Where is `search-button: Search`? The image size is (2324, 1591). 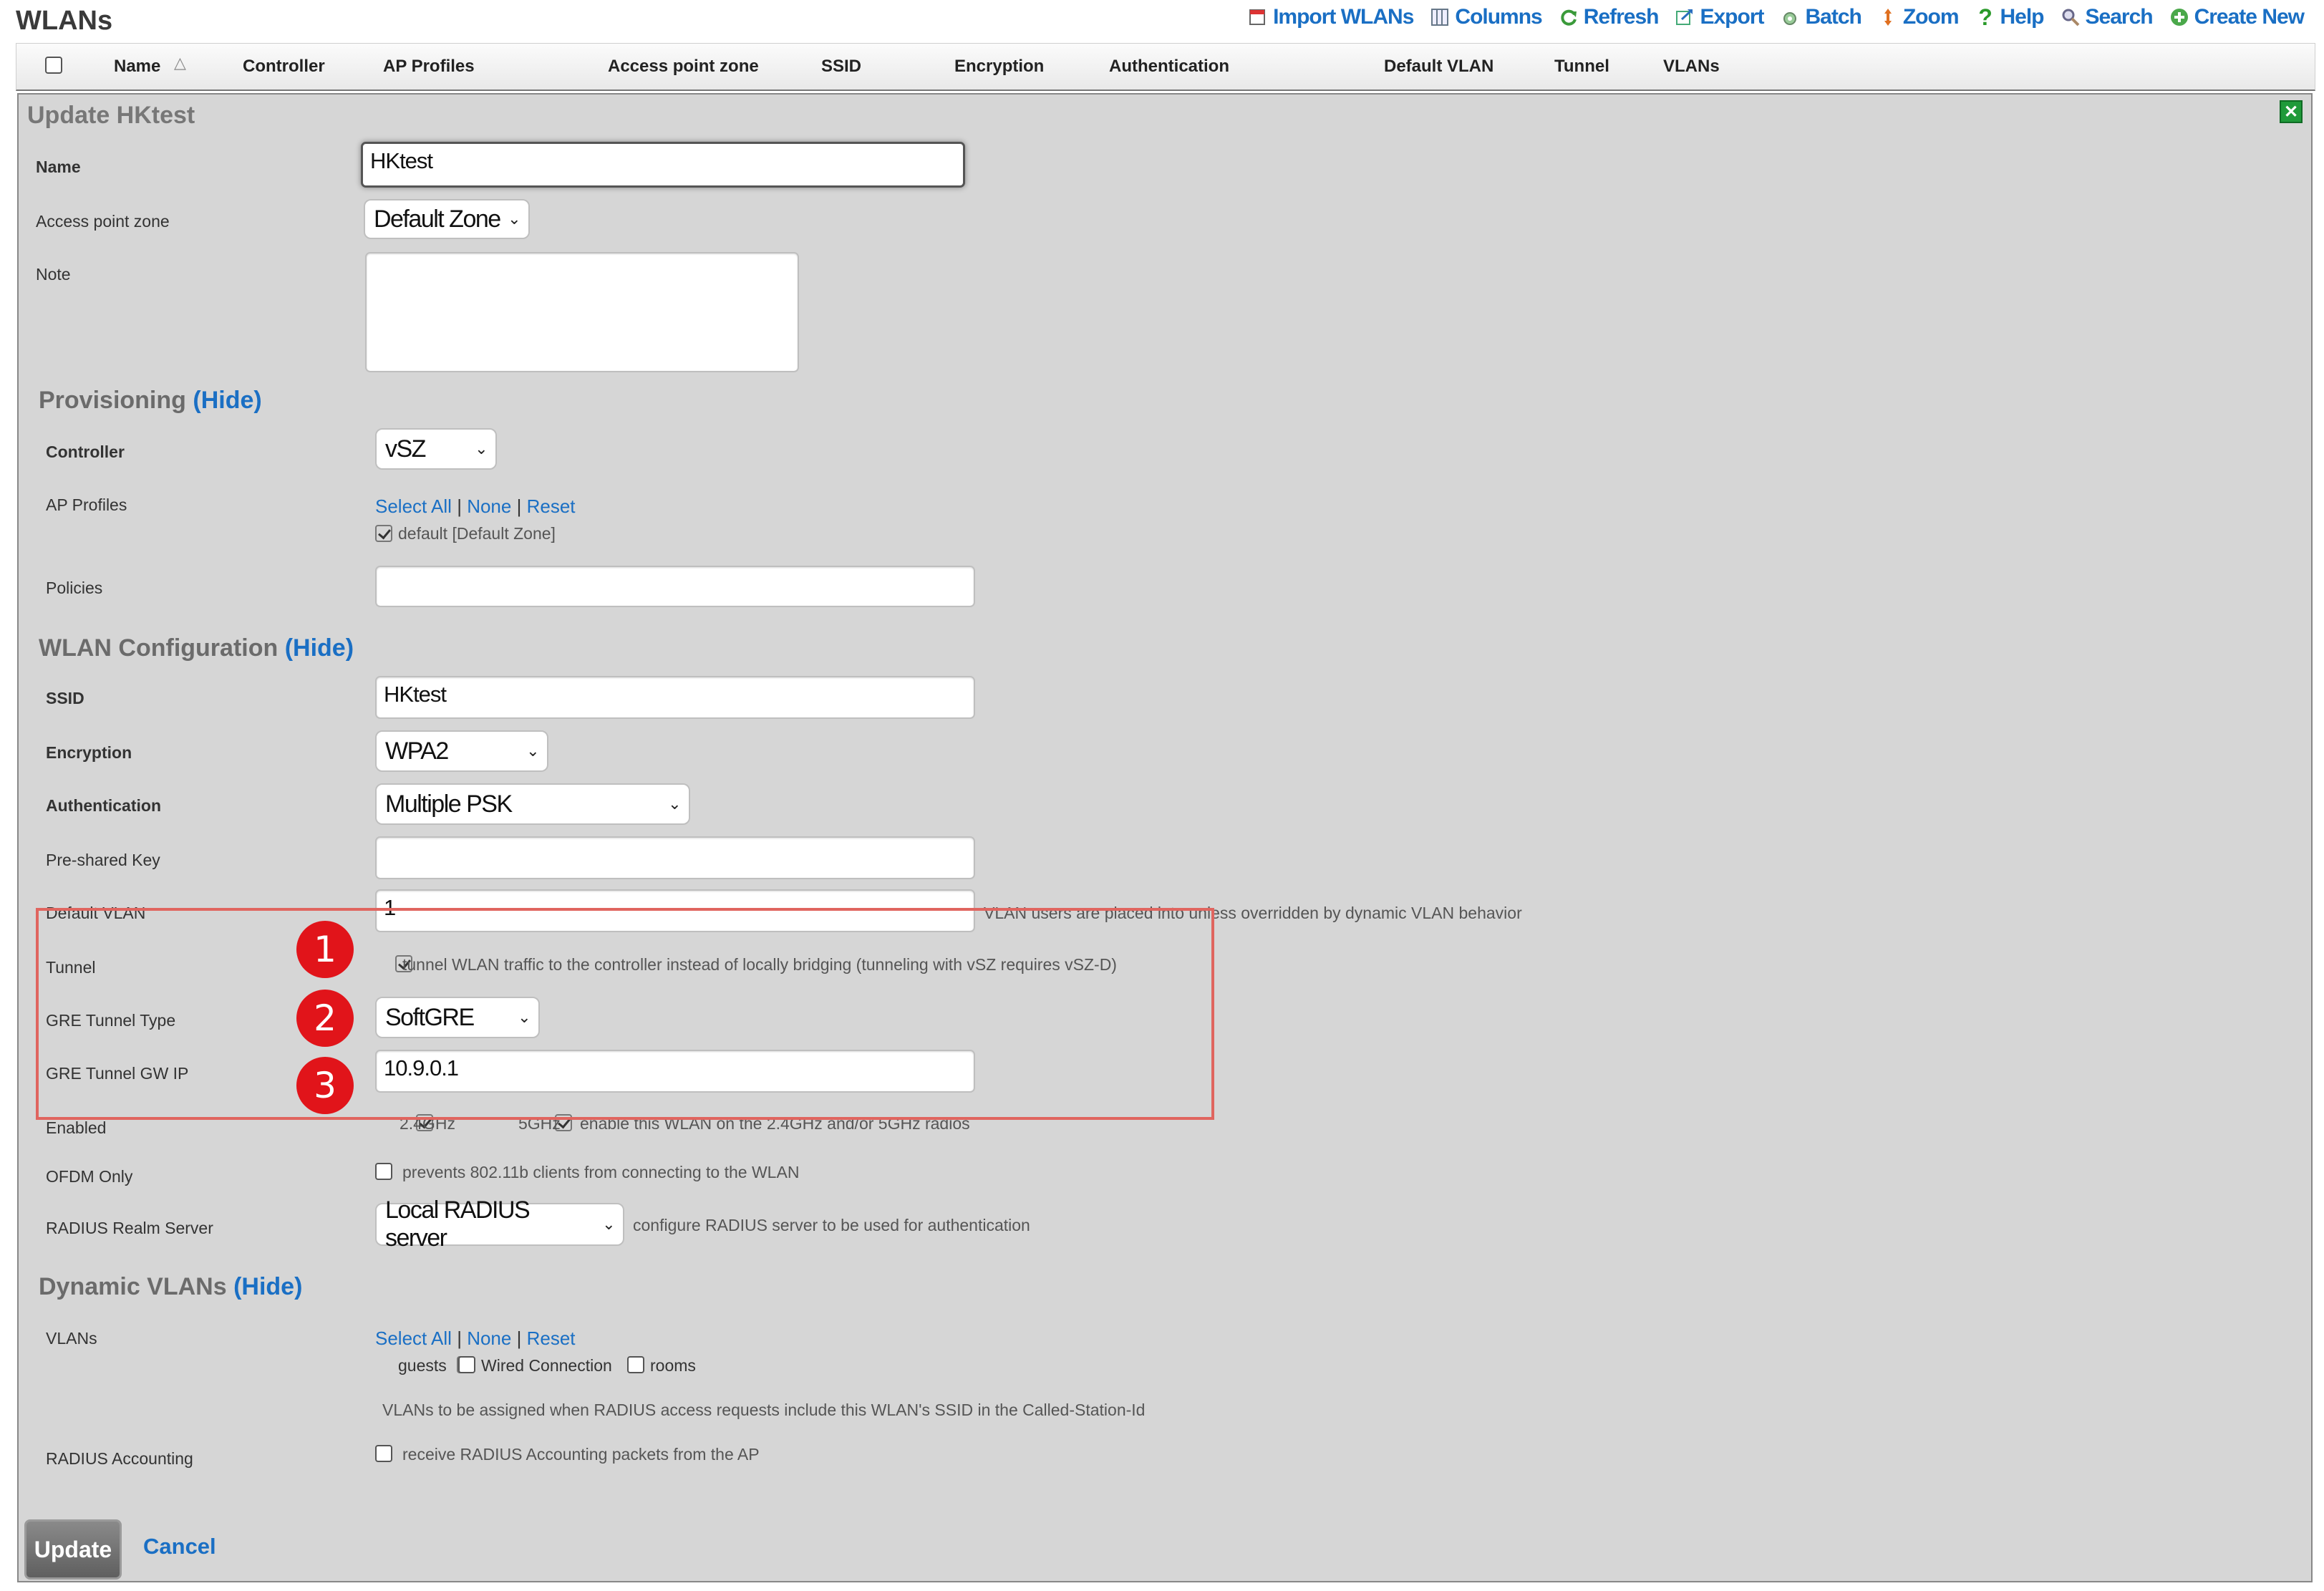
search-button: Search is located at coordinates (2107, 17).